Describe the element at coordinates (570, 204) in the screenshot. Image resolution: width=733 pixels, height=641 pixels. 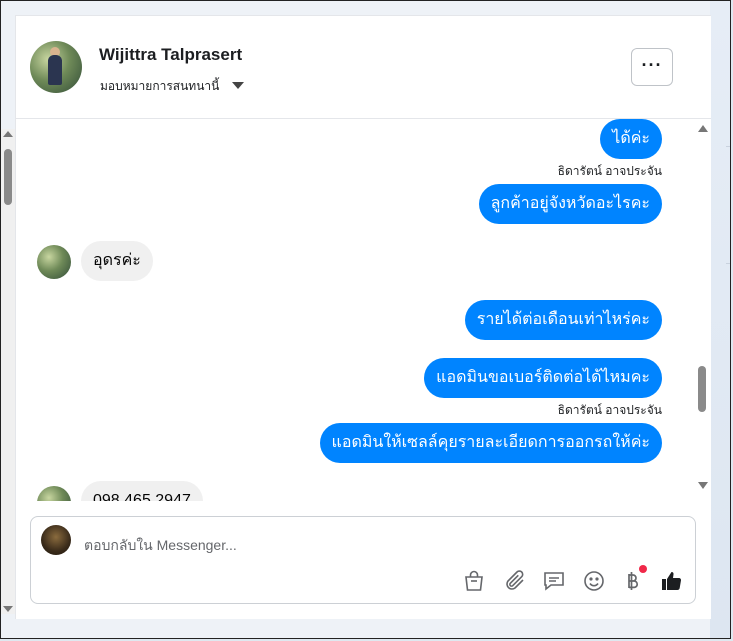
I see `message-bubble-outgoing: ลูกค้าอยู่จังหวัดอะไรคะ` at that location.